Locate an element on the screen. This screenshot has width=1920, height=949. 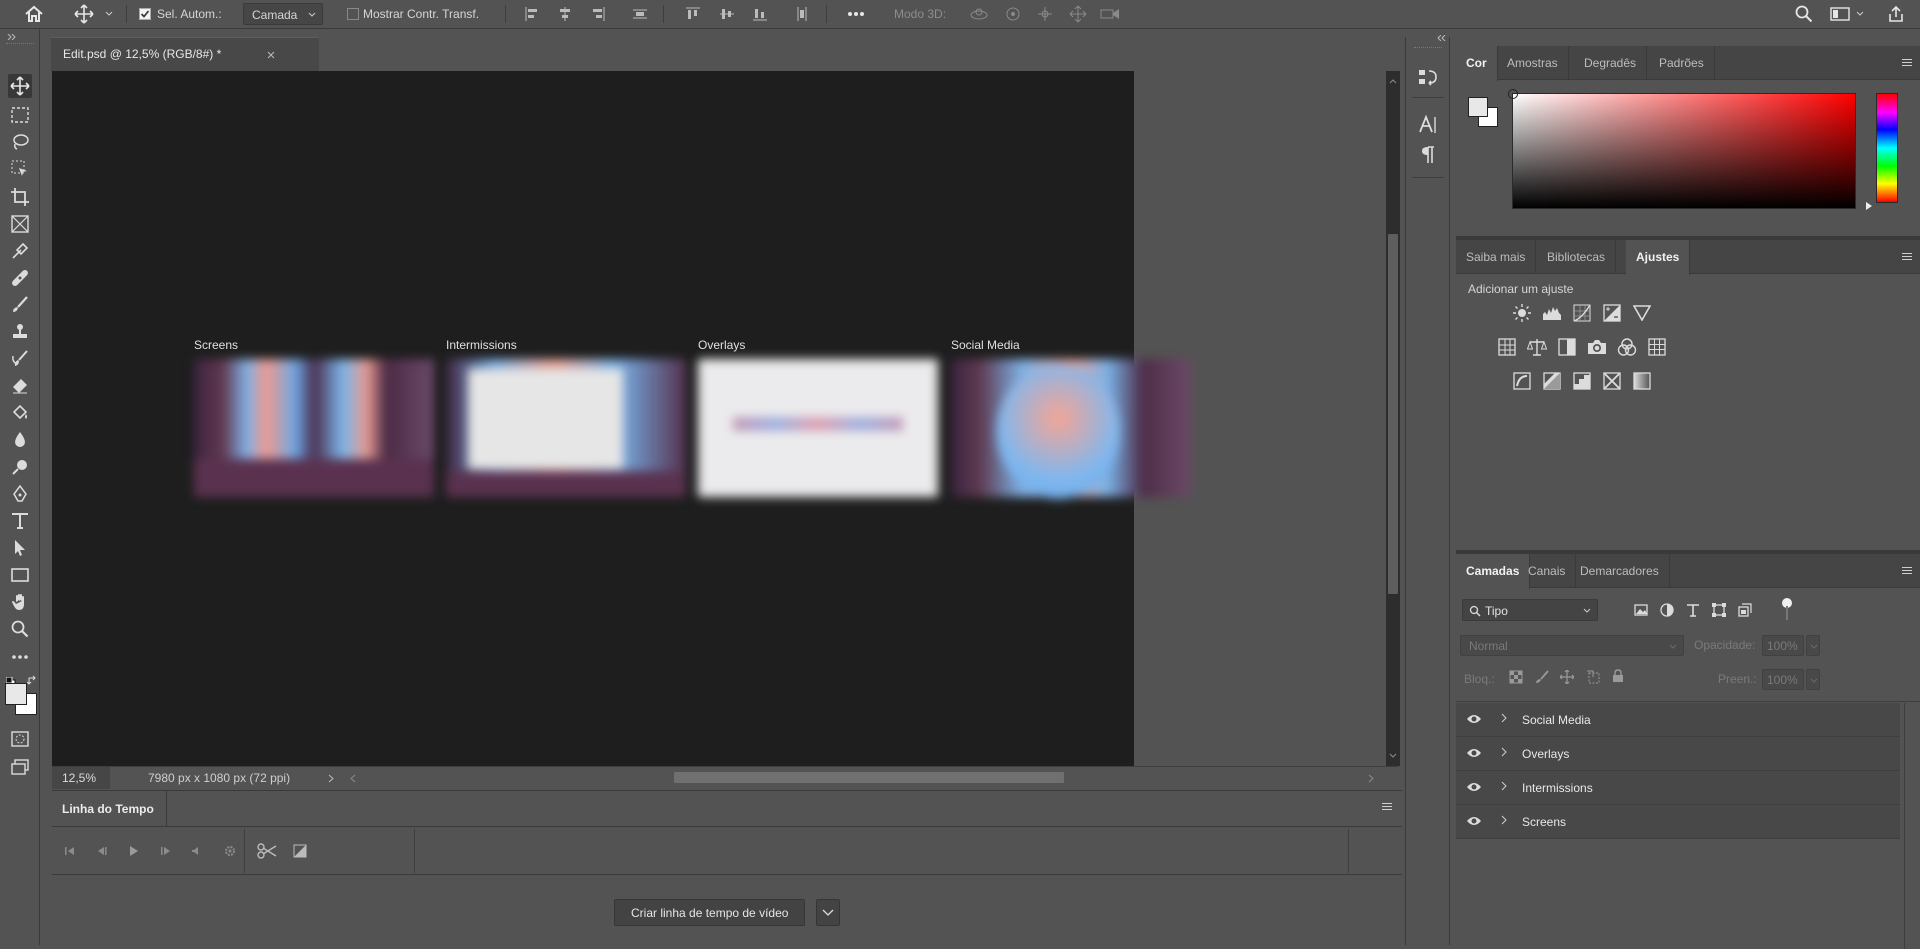
saturation-brightness-field is located at coordinates (1682, 149).